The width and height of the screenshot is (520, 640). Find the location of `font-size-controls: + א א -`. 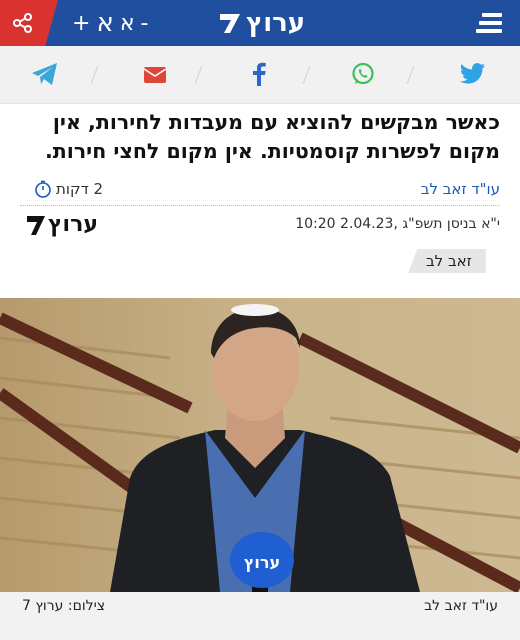

font-size-controls: + א א - is located at coordinates (110, 23).